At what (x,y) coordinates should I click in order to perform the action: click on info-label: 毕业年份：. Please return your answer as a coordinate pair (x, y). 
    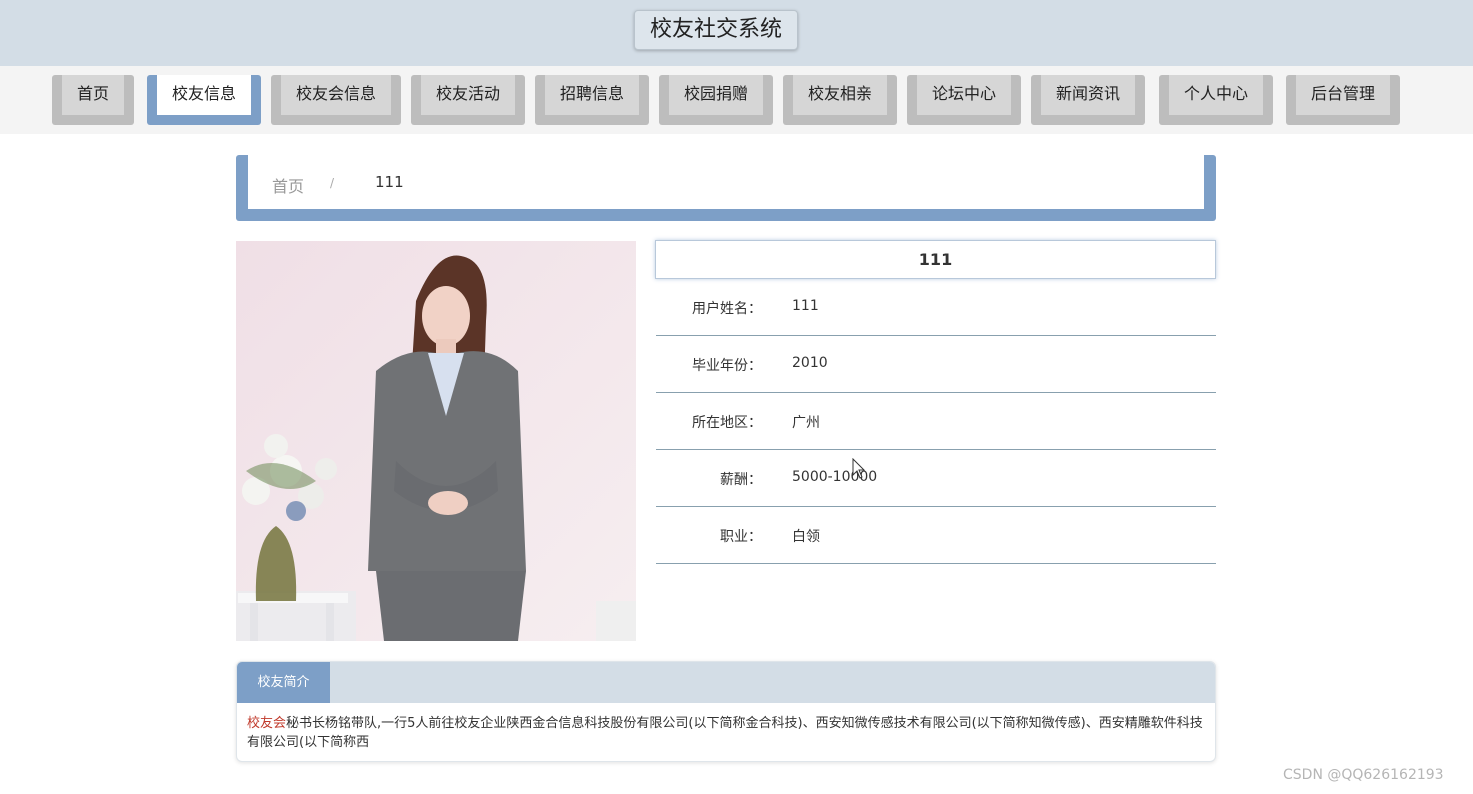
    Looking at the image, I should click on (727, 366).